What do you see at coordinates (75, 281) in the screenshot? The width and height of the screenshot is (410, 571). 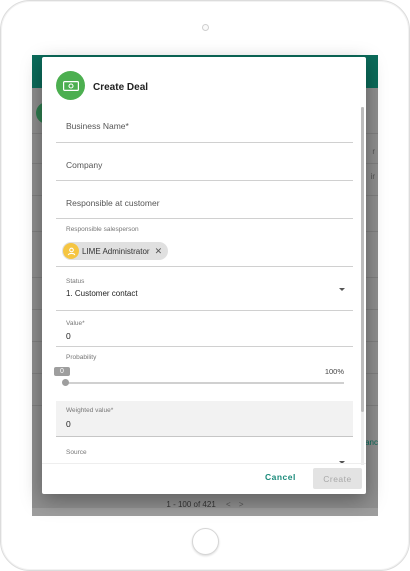 I see `status-label: Status` at bounding box center [75, 281].